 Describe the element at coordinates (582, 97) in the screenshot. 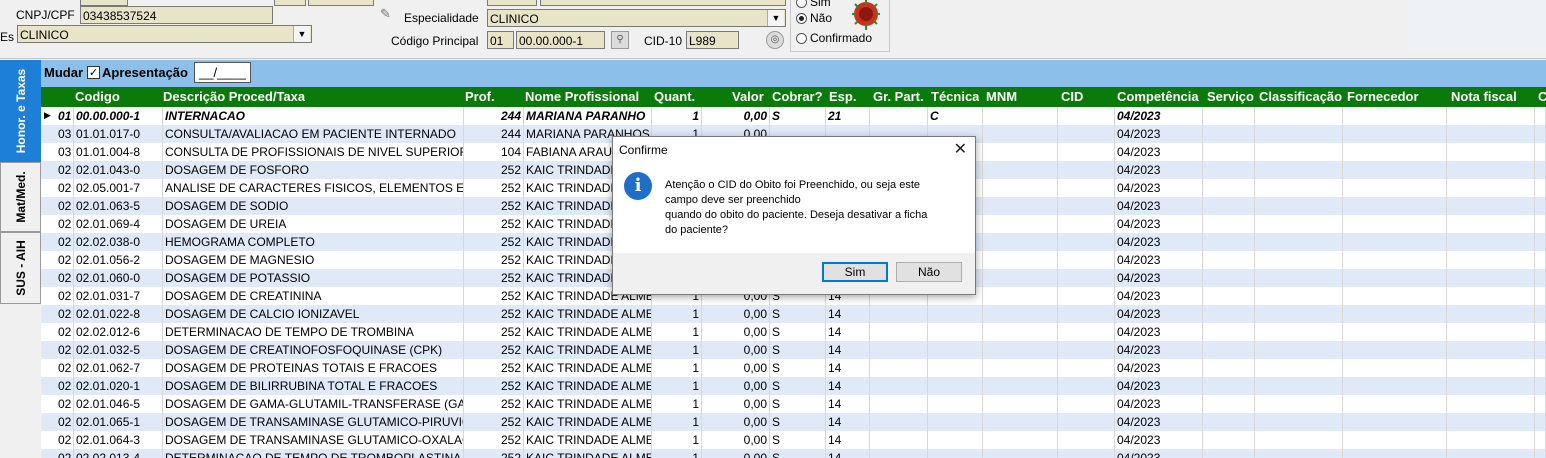

I see `col-nome-profissional: Nome Profissional` at that location.